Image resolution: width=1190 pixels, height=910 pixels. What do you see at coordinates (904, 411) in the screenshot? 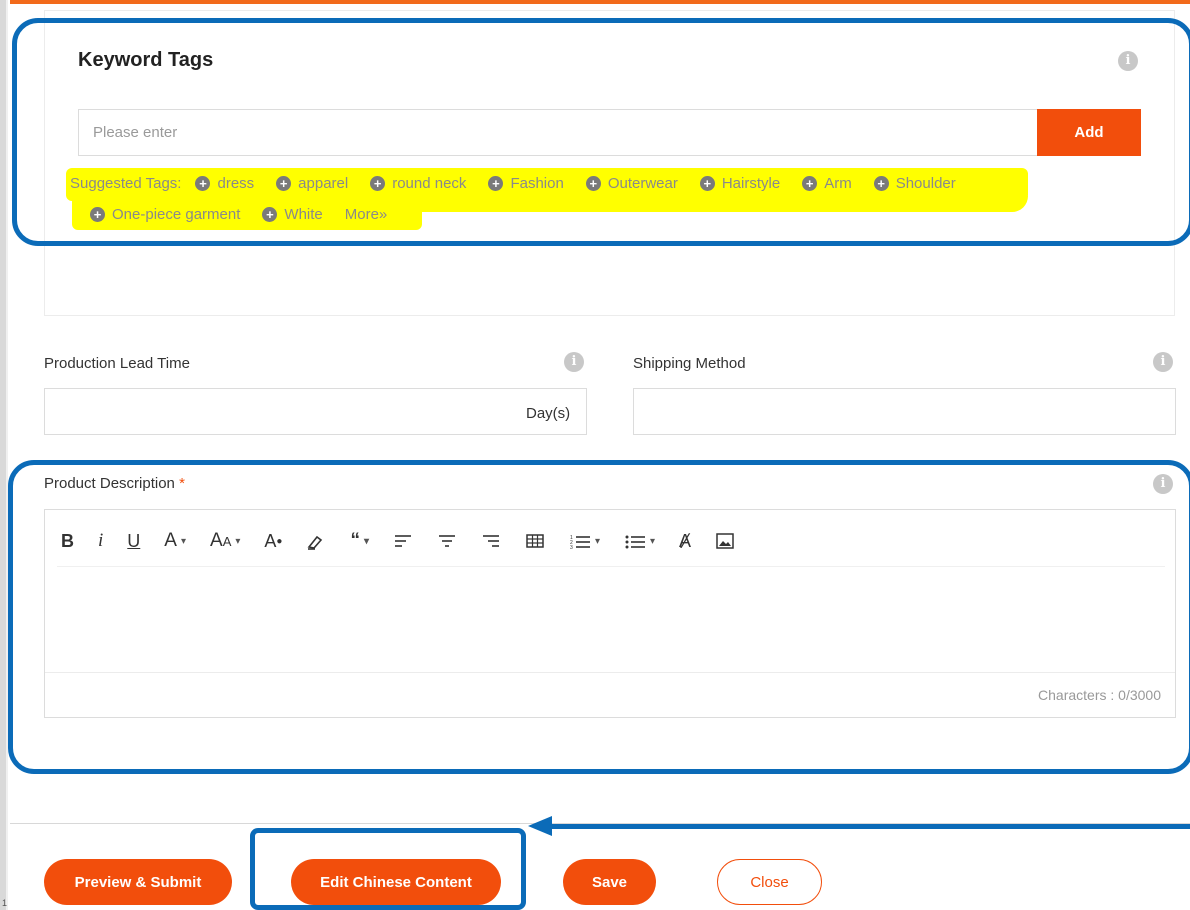
I see `shipping-method-input` at bounding box center [904, 411].